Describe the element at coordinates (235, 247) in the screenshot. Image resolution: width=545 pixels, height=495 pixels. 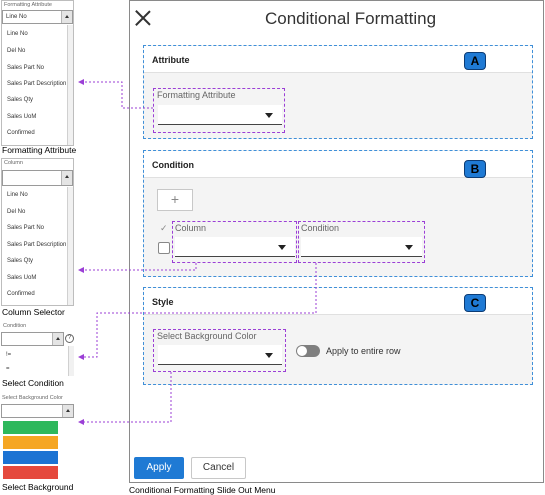
I see `column-dropdown` at that location.